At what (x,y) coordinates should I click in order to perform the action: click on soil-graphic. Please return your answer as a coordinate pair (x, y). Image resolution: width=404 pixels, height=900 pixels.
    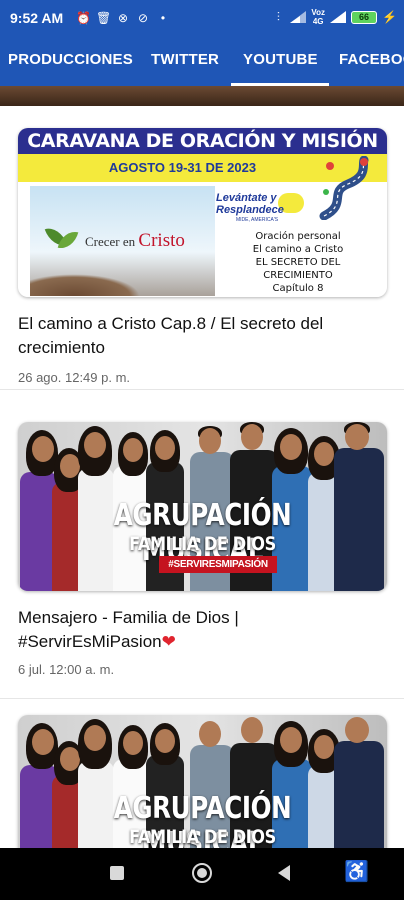
    Looking at the image, I should click on (85, 285).